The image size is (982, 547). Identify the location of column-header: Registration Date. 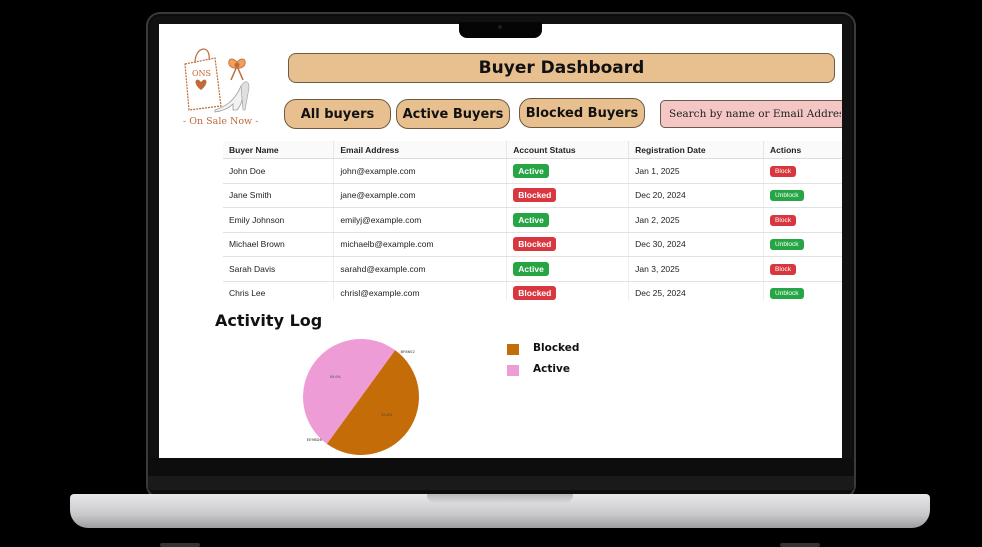
(696, 150).